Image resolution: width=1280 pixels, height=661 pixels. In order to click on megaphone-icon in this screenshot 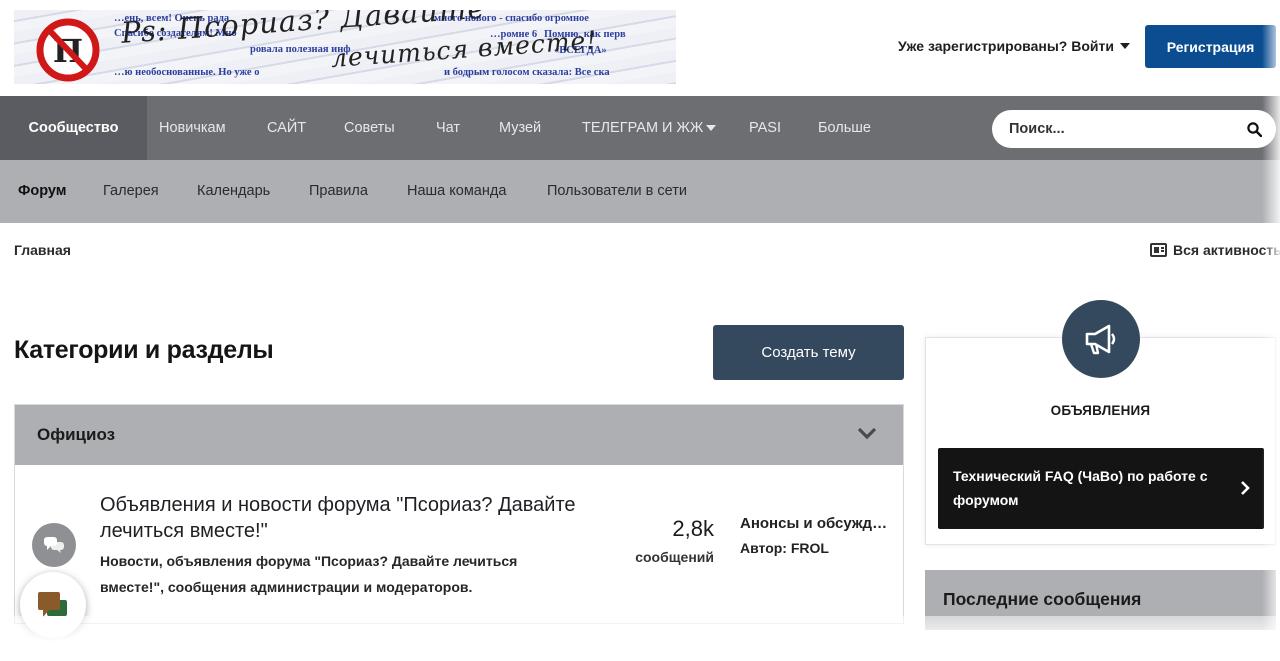, I will do `click(1100, 339)`.